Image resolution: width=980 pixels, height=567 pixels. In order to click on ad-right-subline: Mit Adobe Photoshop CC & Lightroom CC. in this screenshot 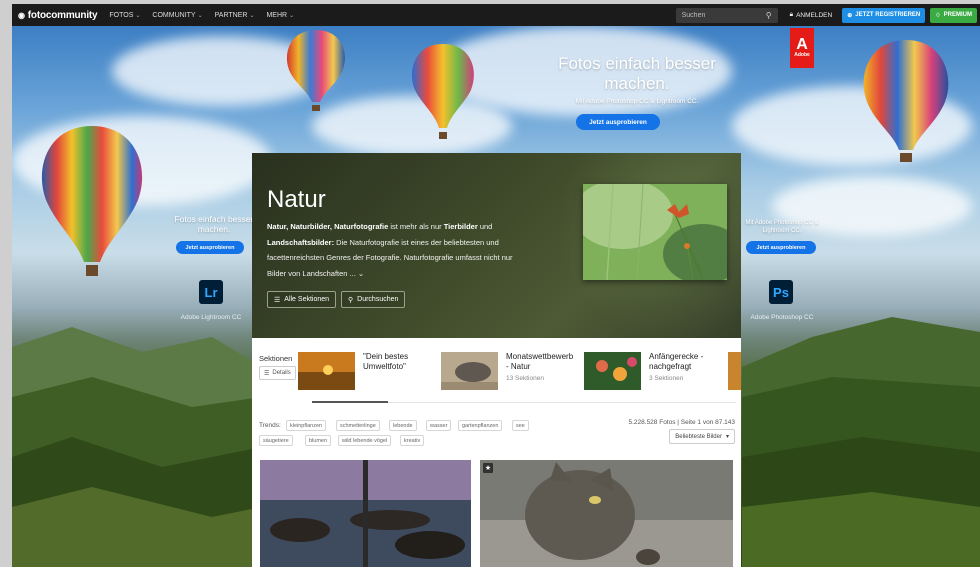, I will do `click(782, 227)`.